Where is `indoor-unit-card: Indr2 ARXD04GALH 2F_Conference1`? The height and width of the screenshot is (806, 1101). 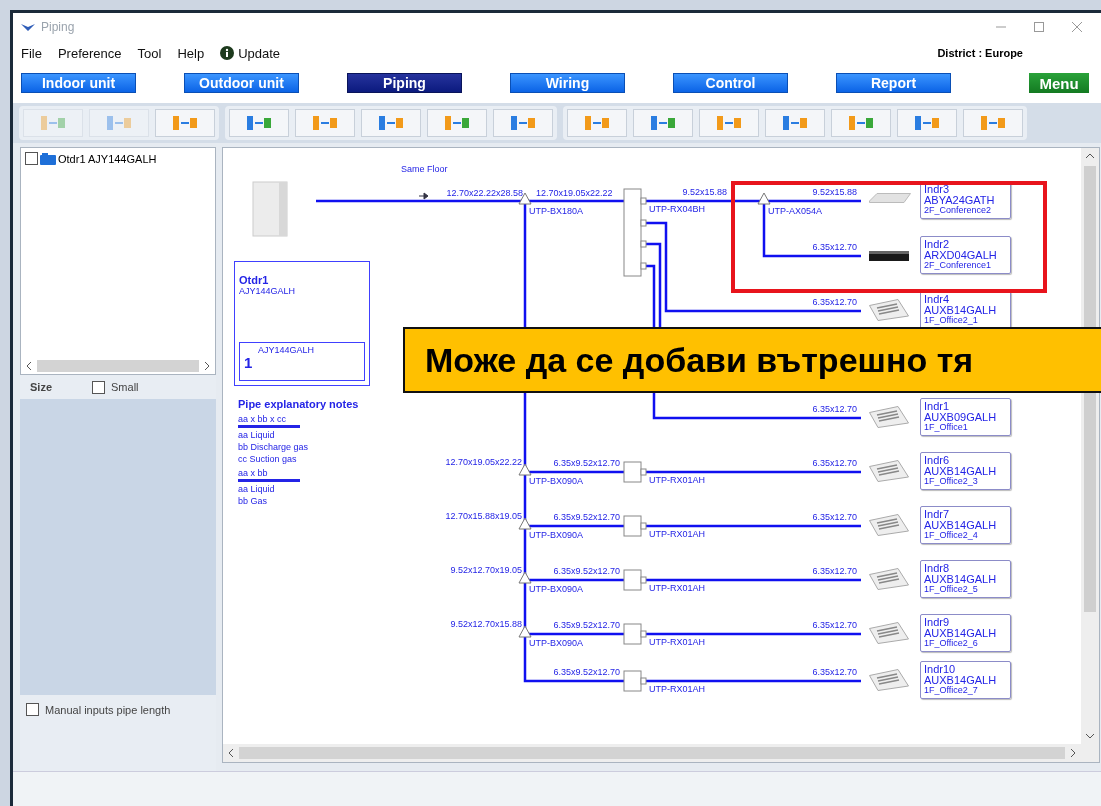 indoor-unit-card: Indr2 ARXD04GALH 2F_Conference1 is located at coordinates (965, 255).